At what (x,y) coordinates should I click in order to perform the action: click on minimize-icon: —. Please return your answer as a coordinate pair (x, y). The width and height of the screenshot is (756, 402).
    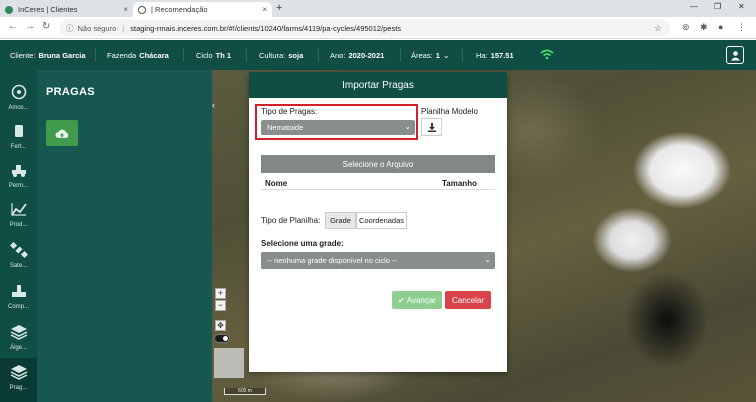
    Looking at the image, I should click on (694, 6).